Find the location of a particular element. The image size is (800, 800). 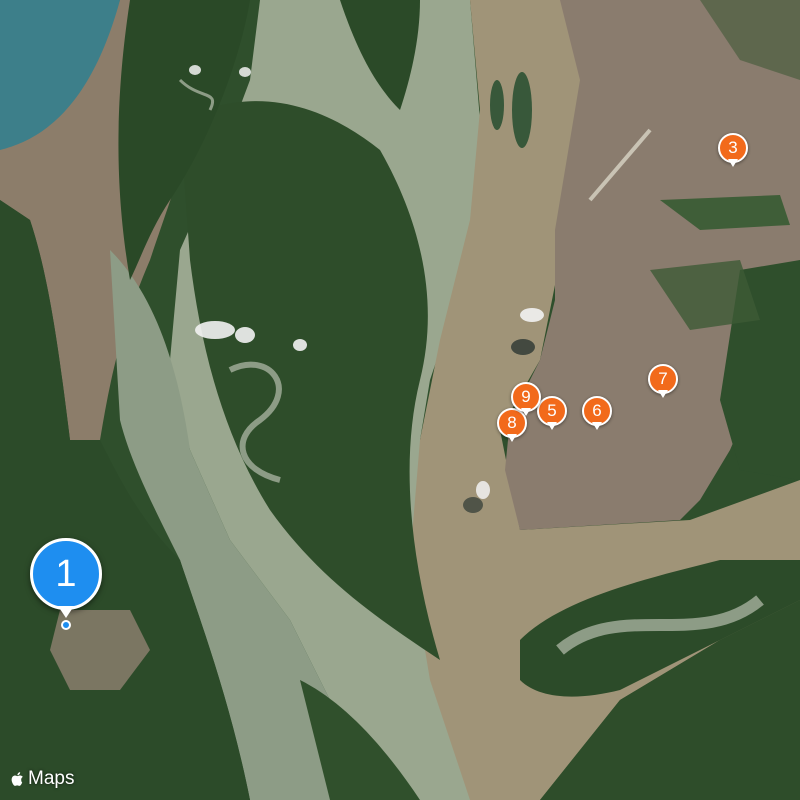

marker-1-pointer is located at coordinates (66, 612).